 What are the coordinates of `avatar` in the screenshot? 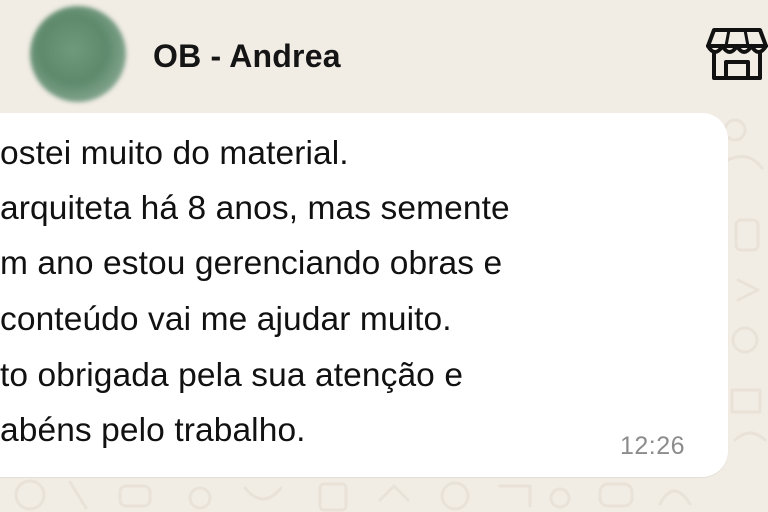 It's located at (78, 54).